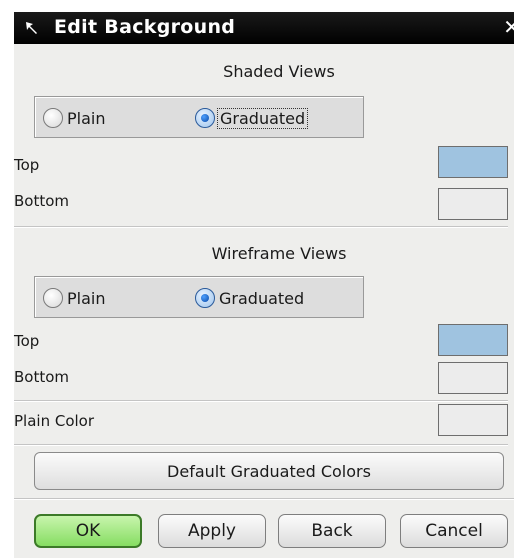 This screenshot has width=514, height=558. I want to click on shaded-bottom-color-swatch, so click(473, 204).